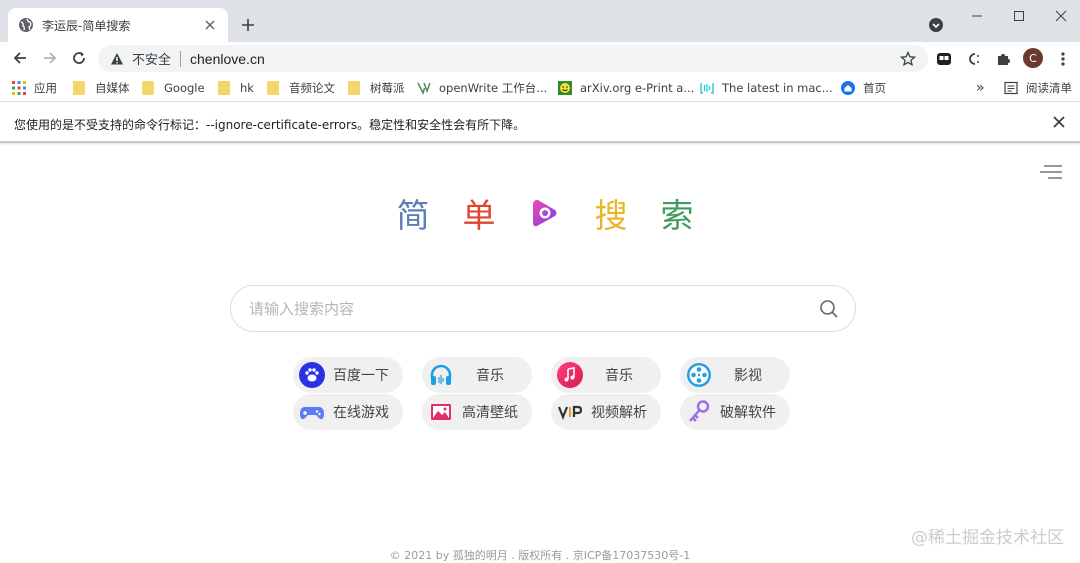 The image size is (1080, 563). I want to click on quick-link-movies: 影视, so click(735, 375).